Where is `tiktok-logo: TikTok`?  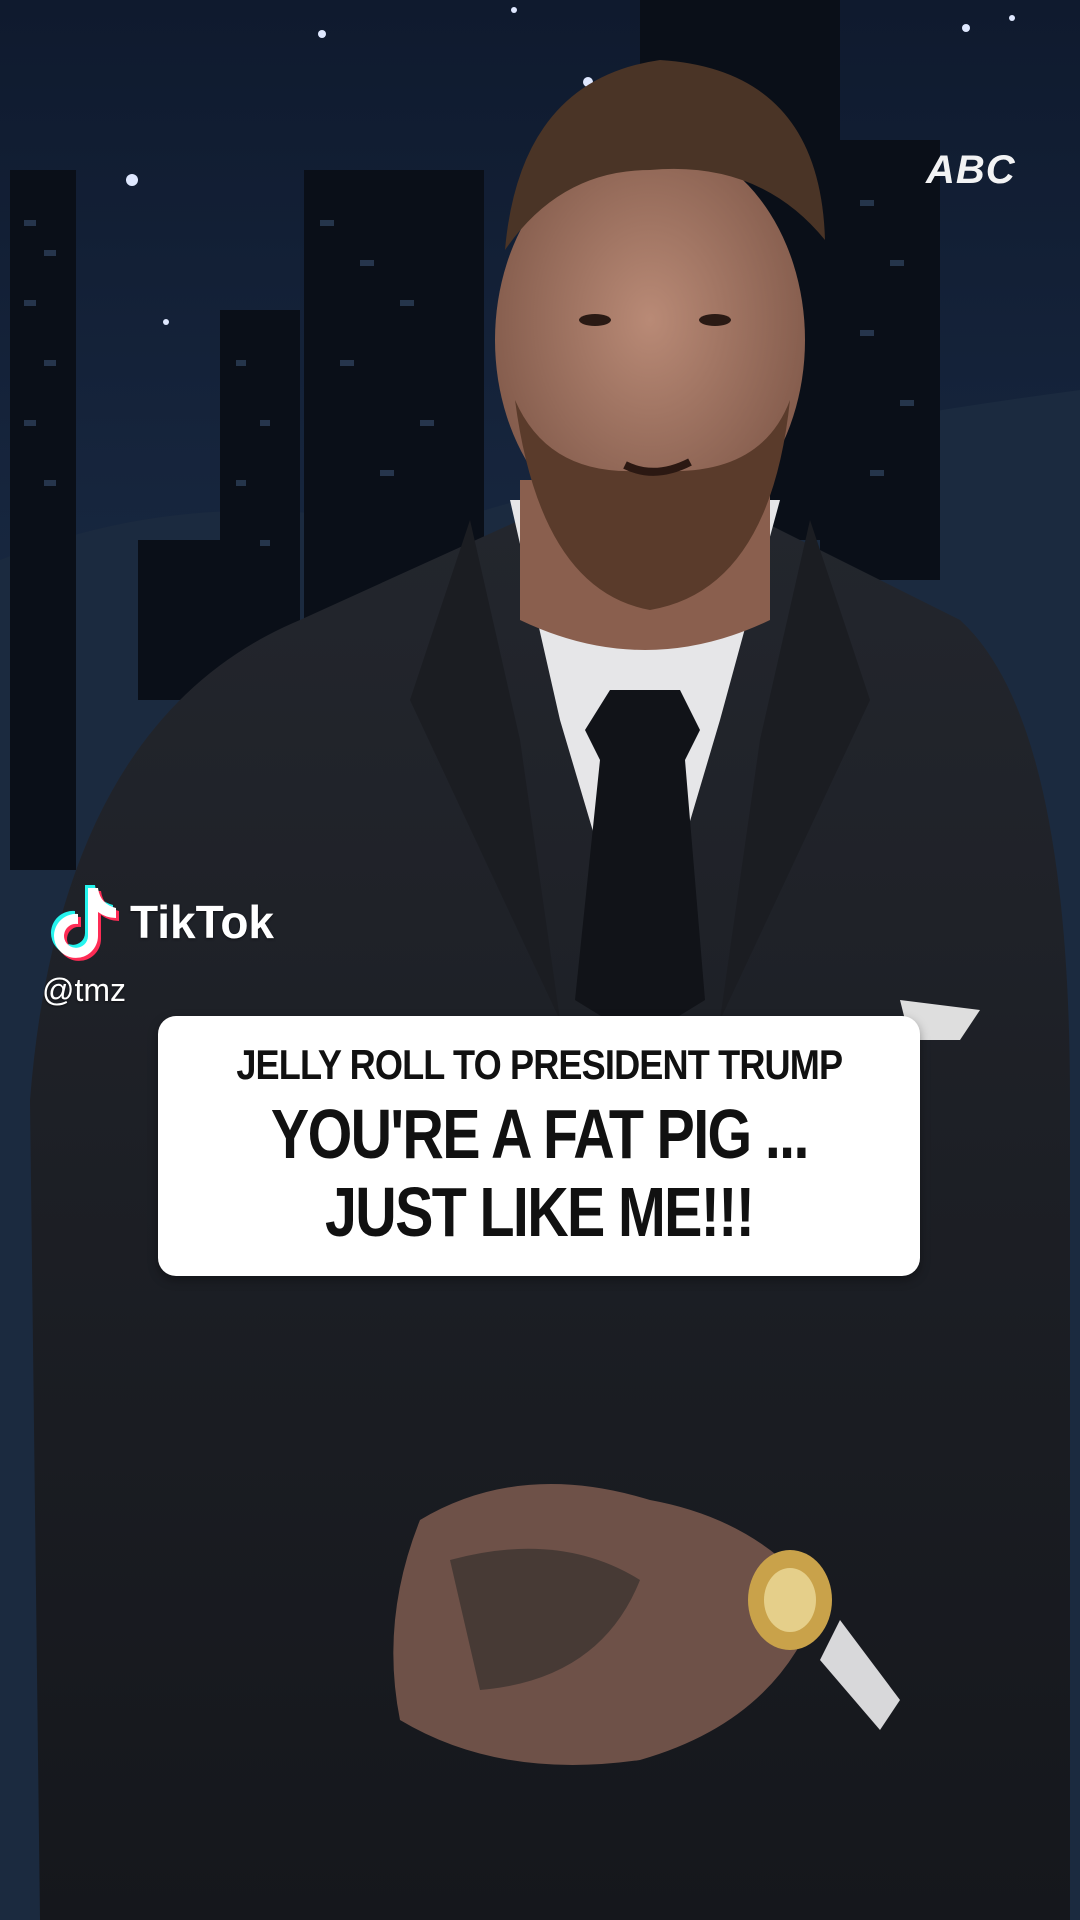
tiktok-logo: TikTok is located at coordinates (161, 922).